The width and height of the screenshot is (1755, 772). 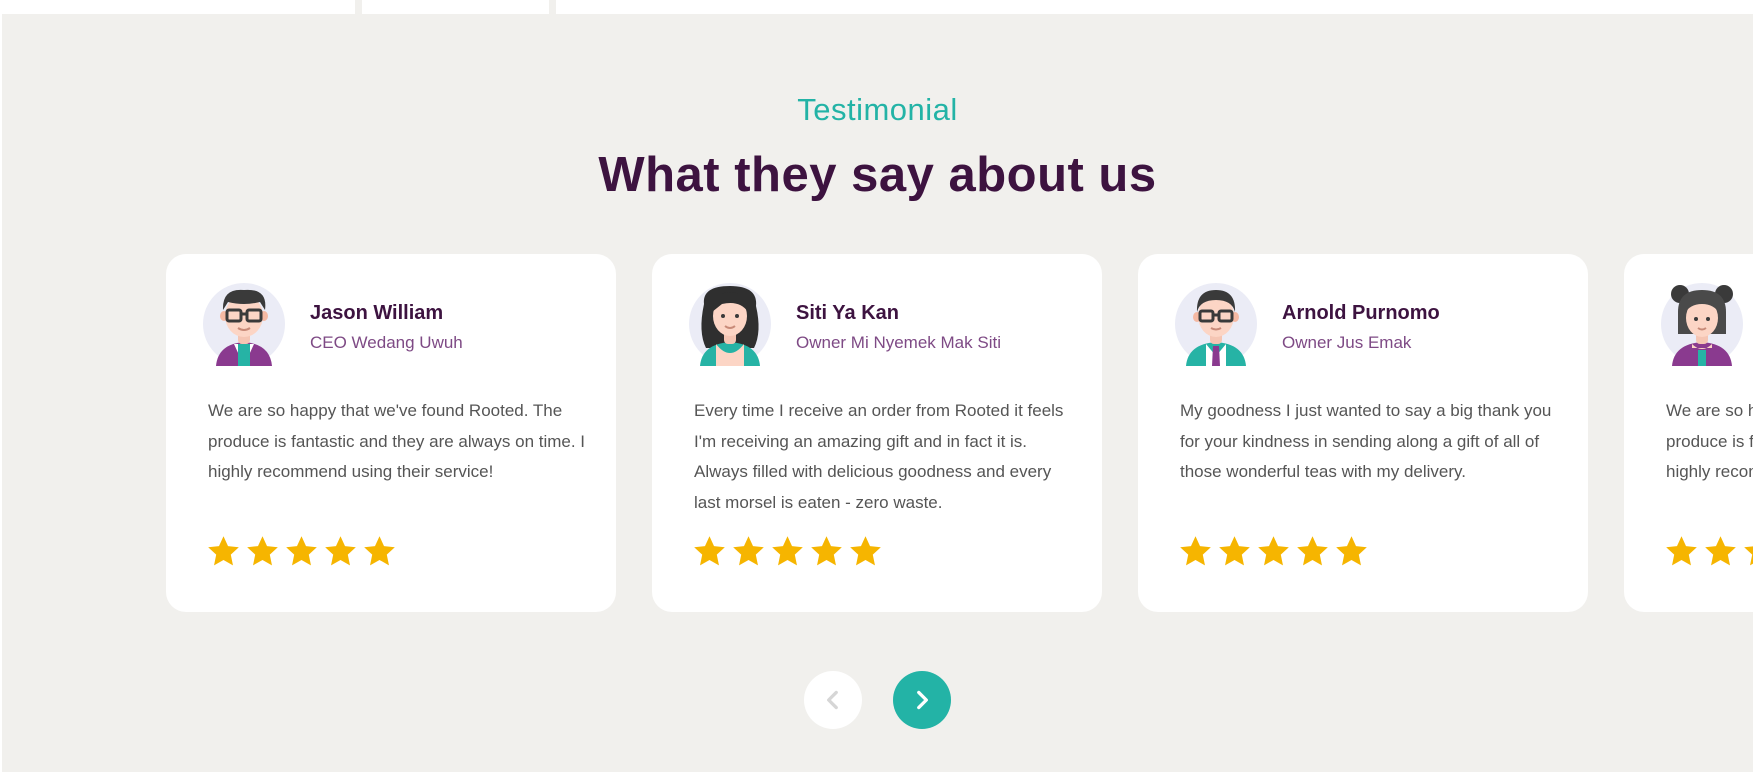 What do you see at coordinates (1702, 324) in the screenshot?
I see `woman-buns-avatar` at bounding box center [1702, 324].